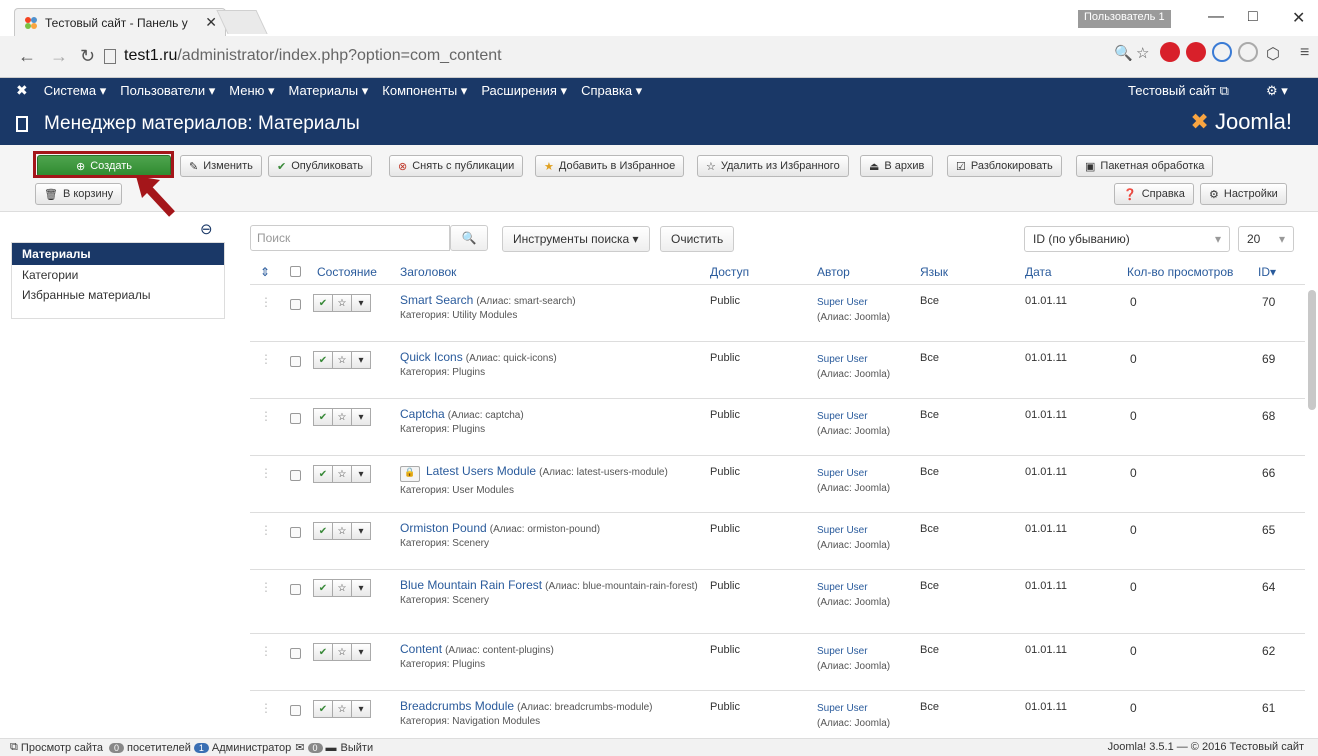 Image resolution: width=1318 pixels, height=756 pixels. Describe the element at coordinates (456, 166) in the screenshot. I see `unpublish-button: ⊗ Снять с публикации` at that location.